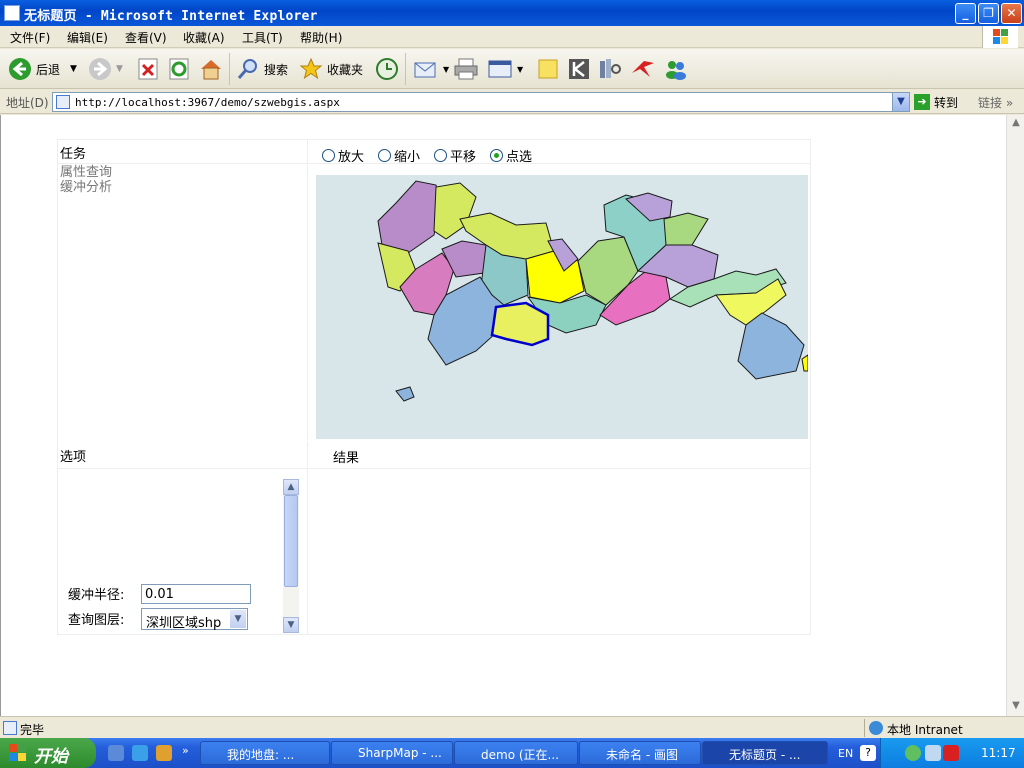 The height and width of the screenshot is (768, 1024). I want to click on options-scroll-down-icon: ▼, so click(291, 625).